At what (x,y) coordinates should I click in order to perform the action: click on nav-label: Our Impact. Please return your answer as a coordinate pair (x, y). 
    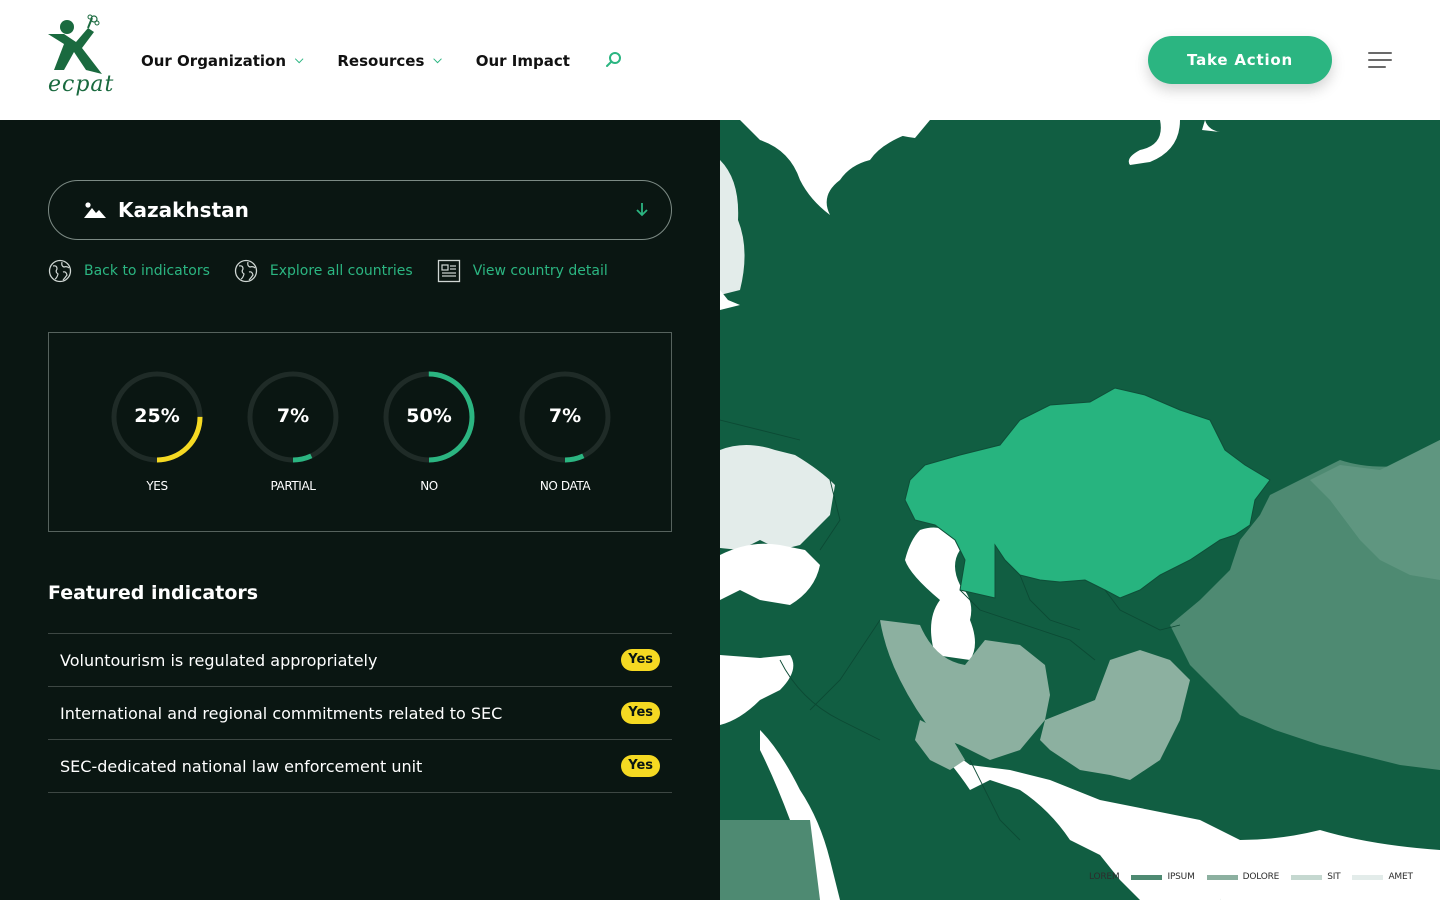
    Looking at the image, I should click on (522, 61).